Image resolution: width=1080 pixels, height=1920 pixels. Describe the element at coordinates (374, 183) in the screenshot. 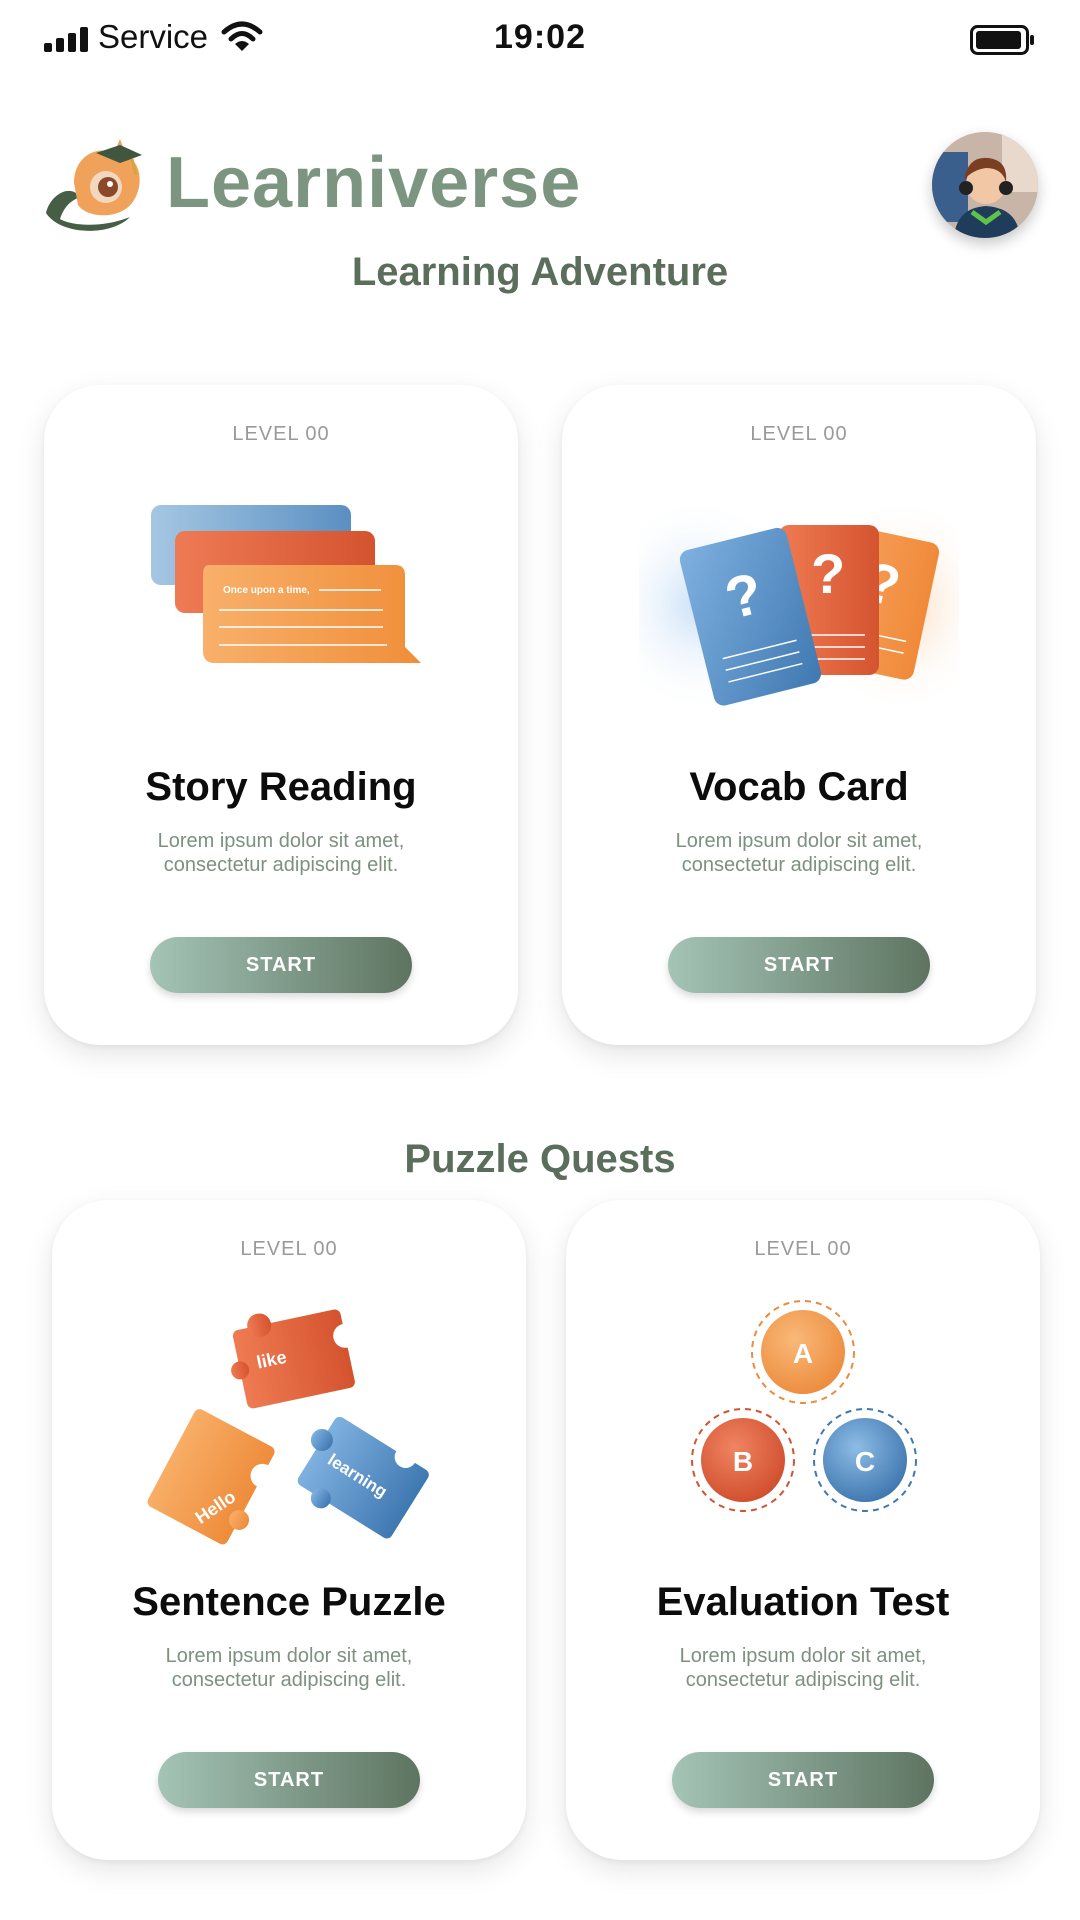

I see `app-title: Learniverse` at that location.